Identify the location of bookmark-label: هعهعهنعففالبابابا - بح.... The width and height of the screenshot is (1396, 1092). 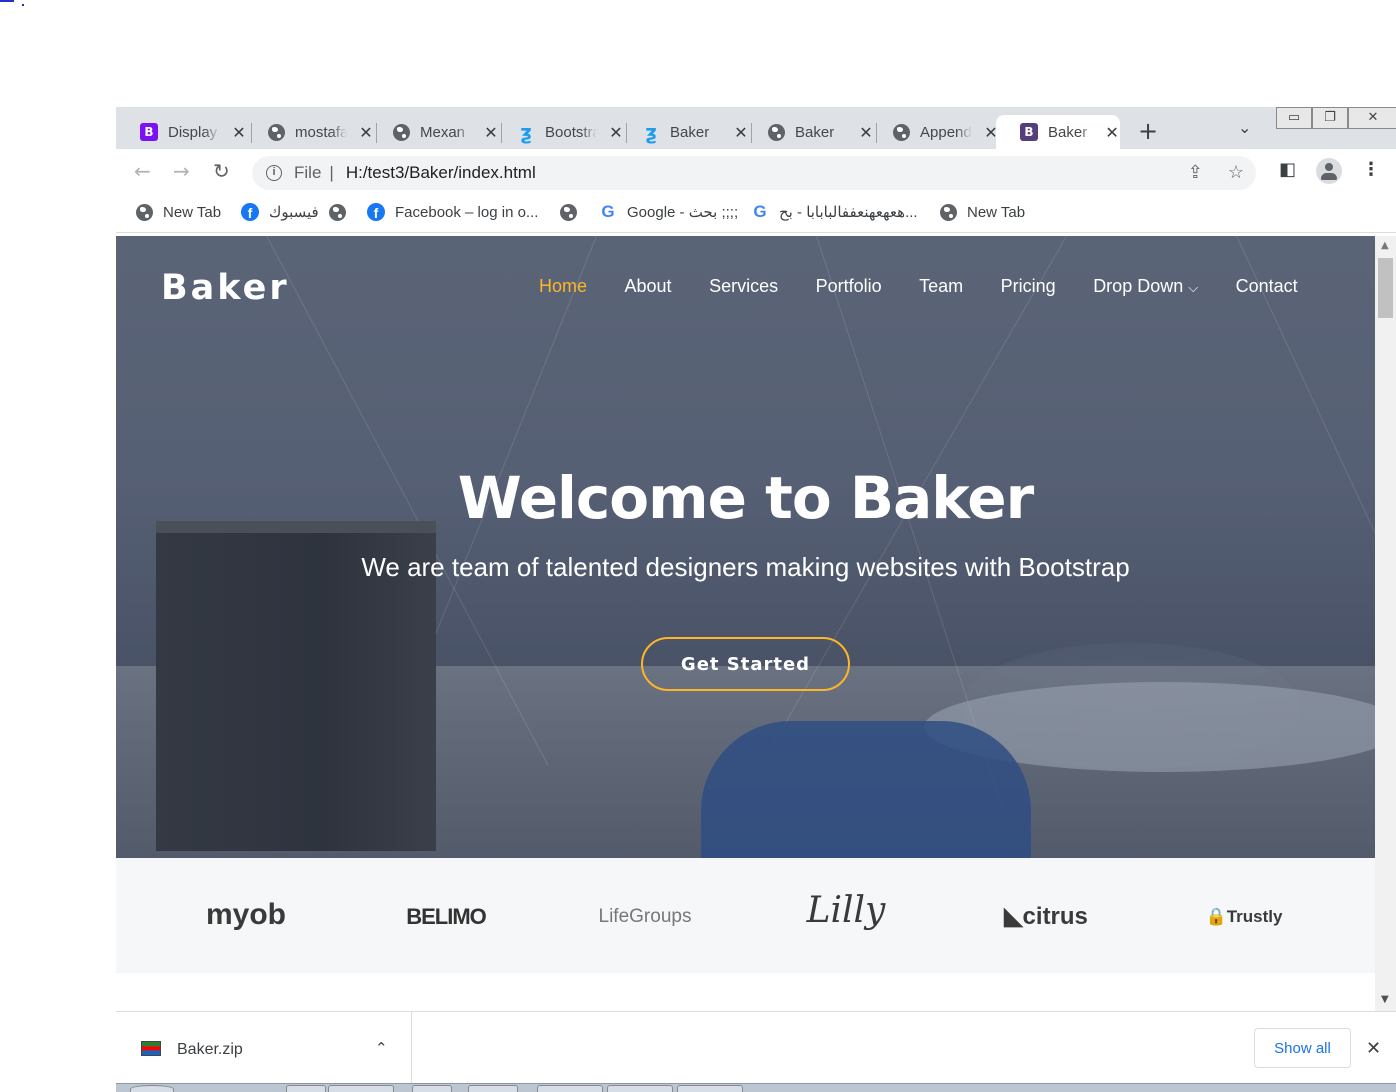
(848, 212).